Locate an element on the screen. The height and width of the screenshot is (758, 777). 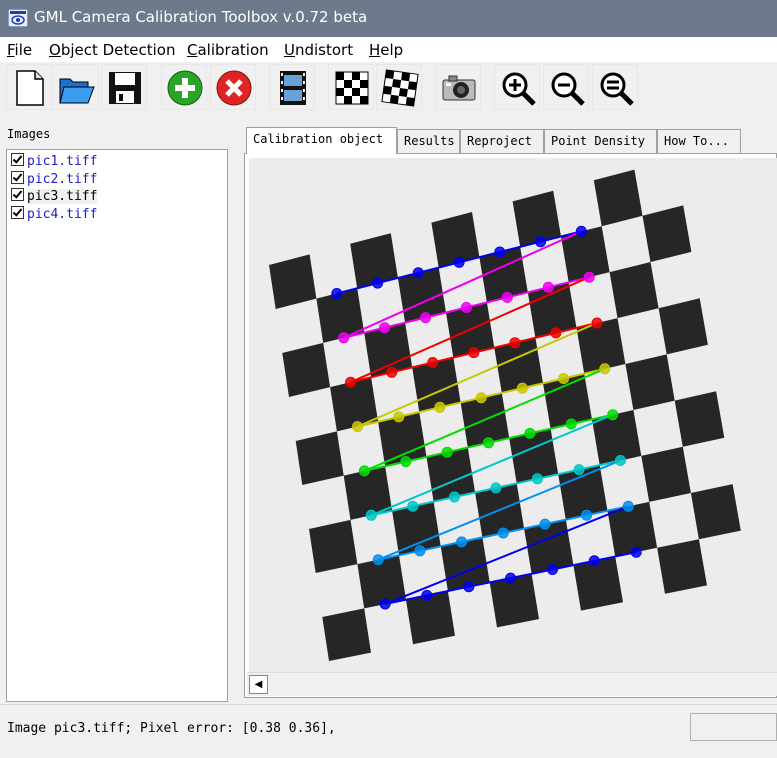
menu-help-mnemonic: H is located at coordinates (375, 50).